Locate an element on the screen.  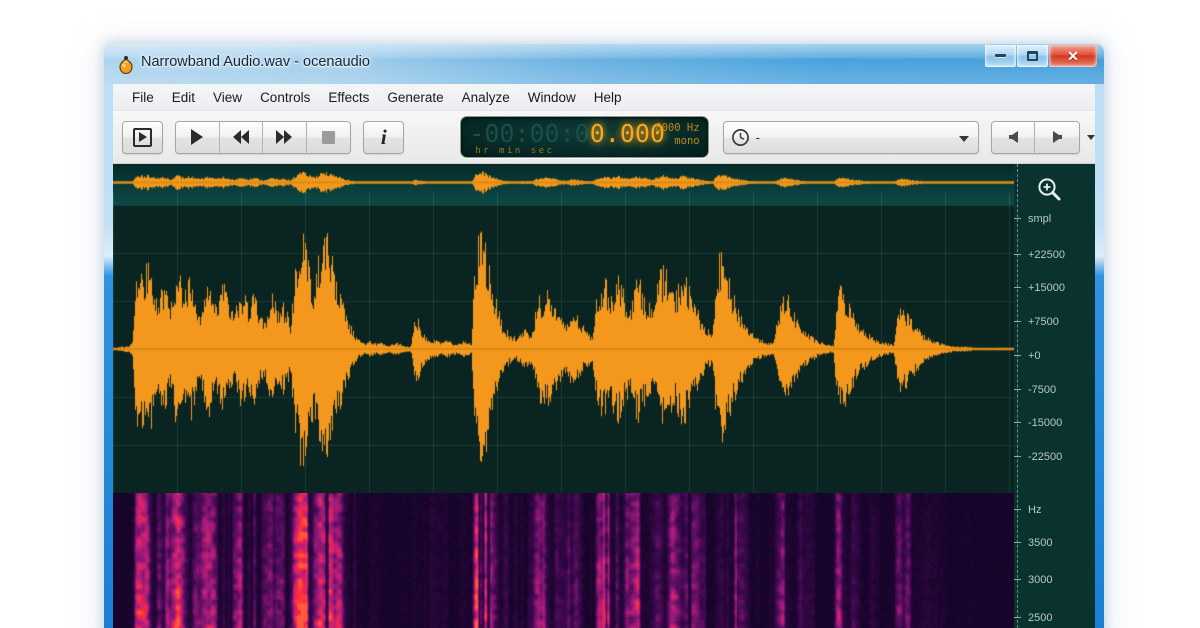
ocenaudio-icon is located at coordinates (126, 65).